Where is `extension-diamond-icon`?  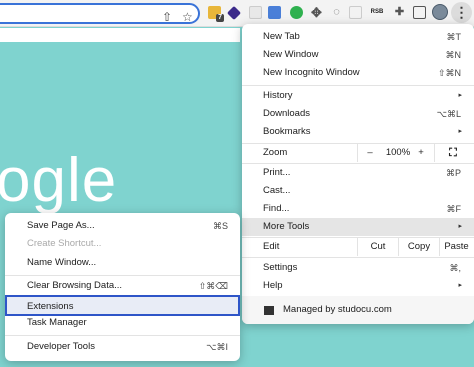
extension-diamond-icon is located at coordinates (234, 13).